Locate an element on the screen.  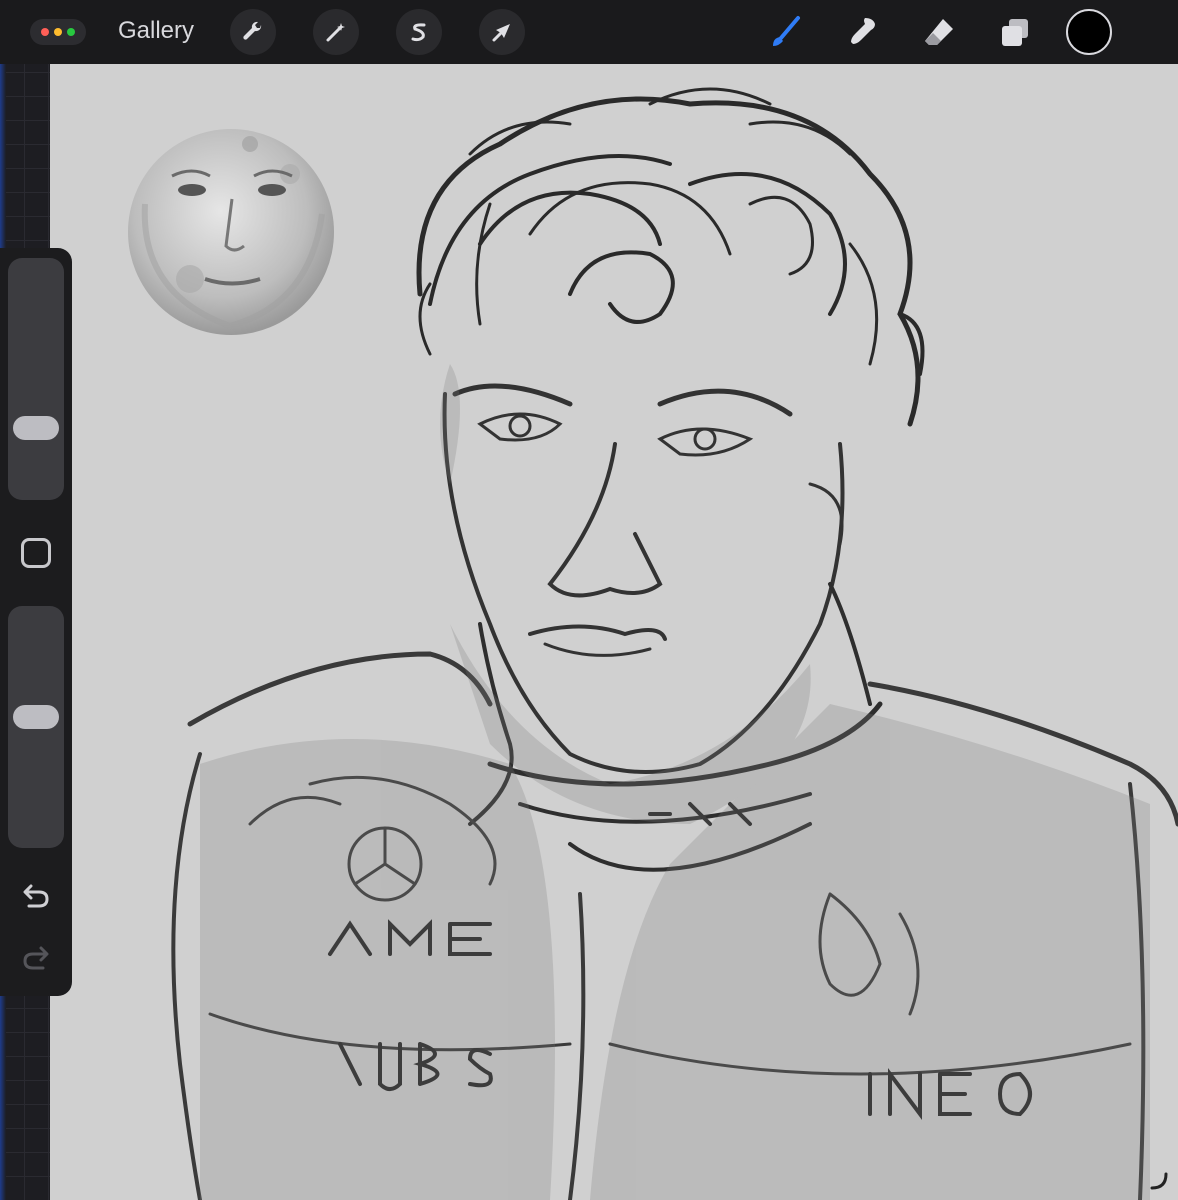
color-swatch is located at coordinates (1089, 32).